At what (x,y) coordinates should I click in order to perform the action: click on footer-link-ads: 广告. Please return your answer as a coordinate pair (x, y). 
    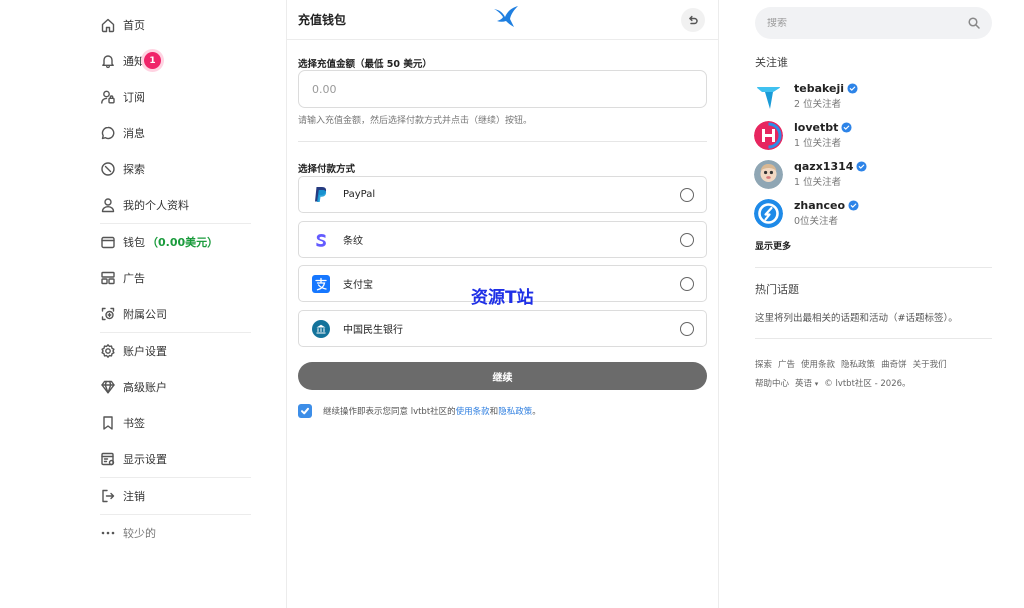
    Looking at the image, I should click on (786, 364).